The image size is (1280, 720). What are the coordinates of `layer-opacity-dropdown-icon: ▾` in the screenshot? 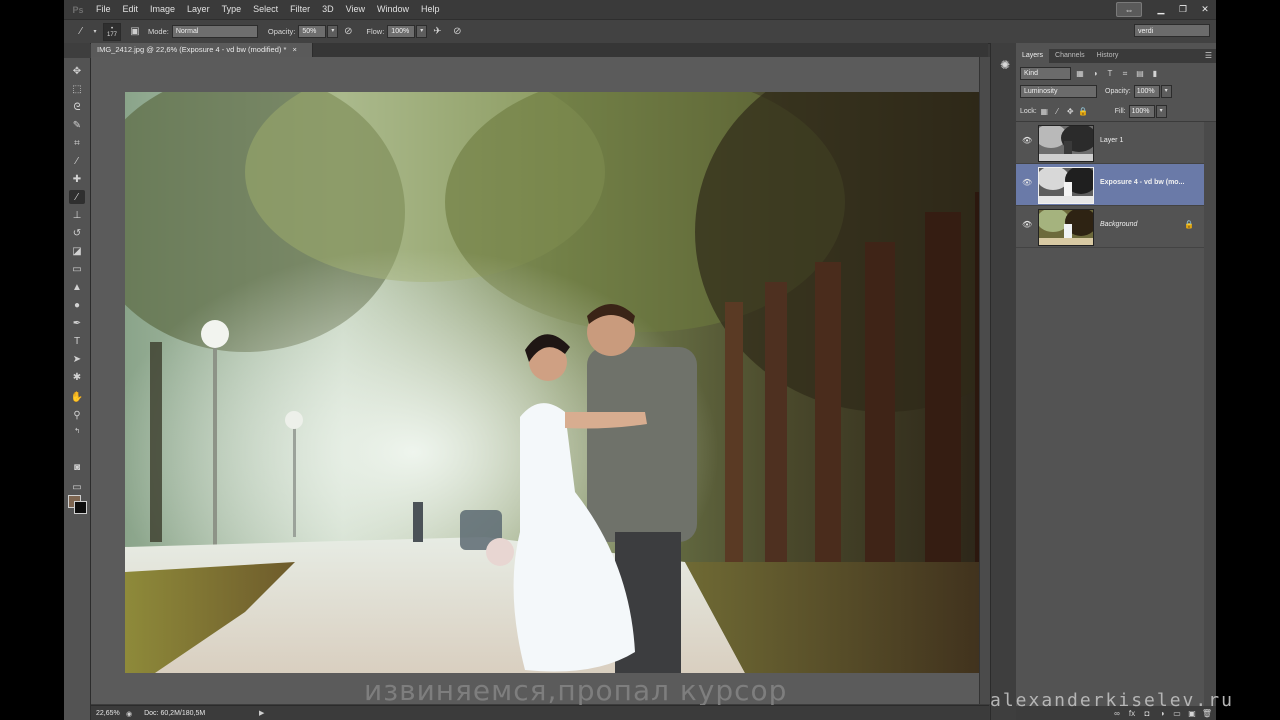 It's located at (1166, 91).